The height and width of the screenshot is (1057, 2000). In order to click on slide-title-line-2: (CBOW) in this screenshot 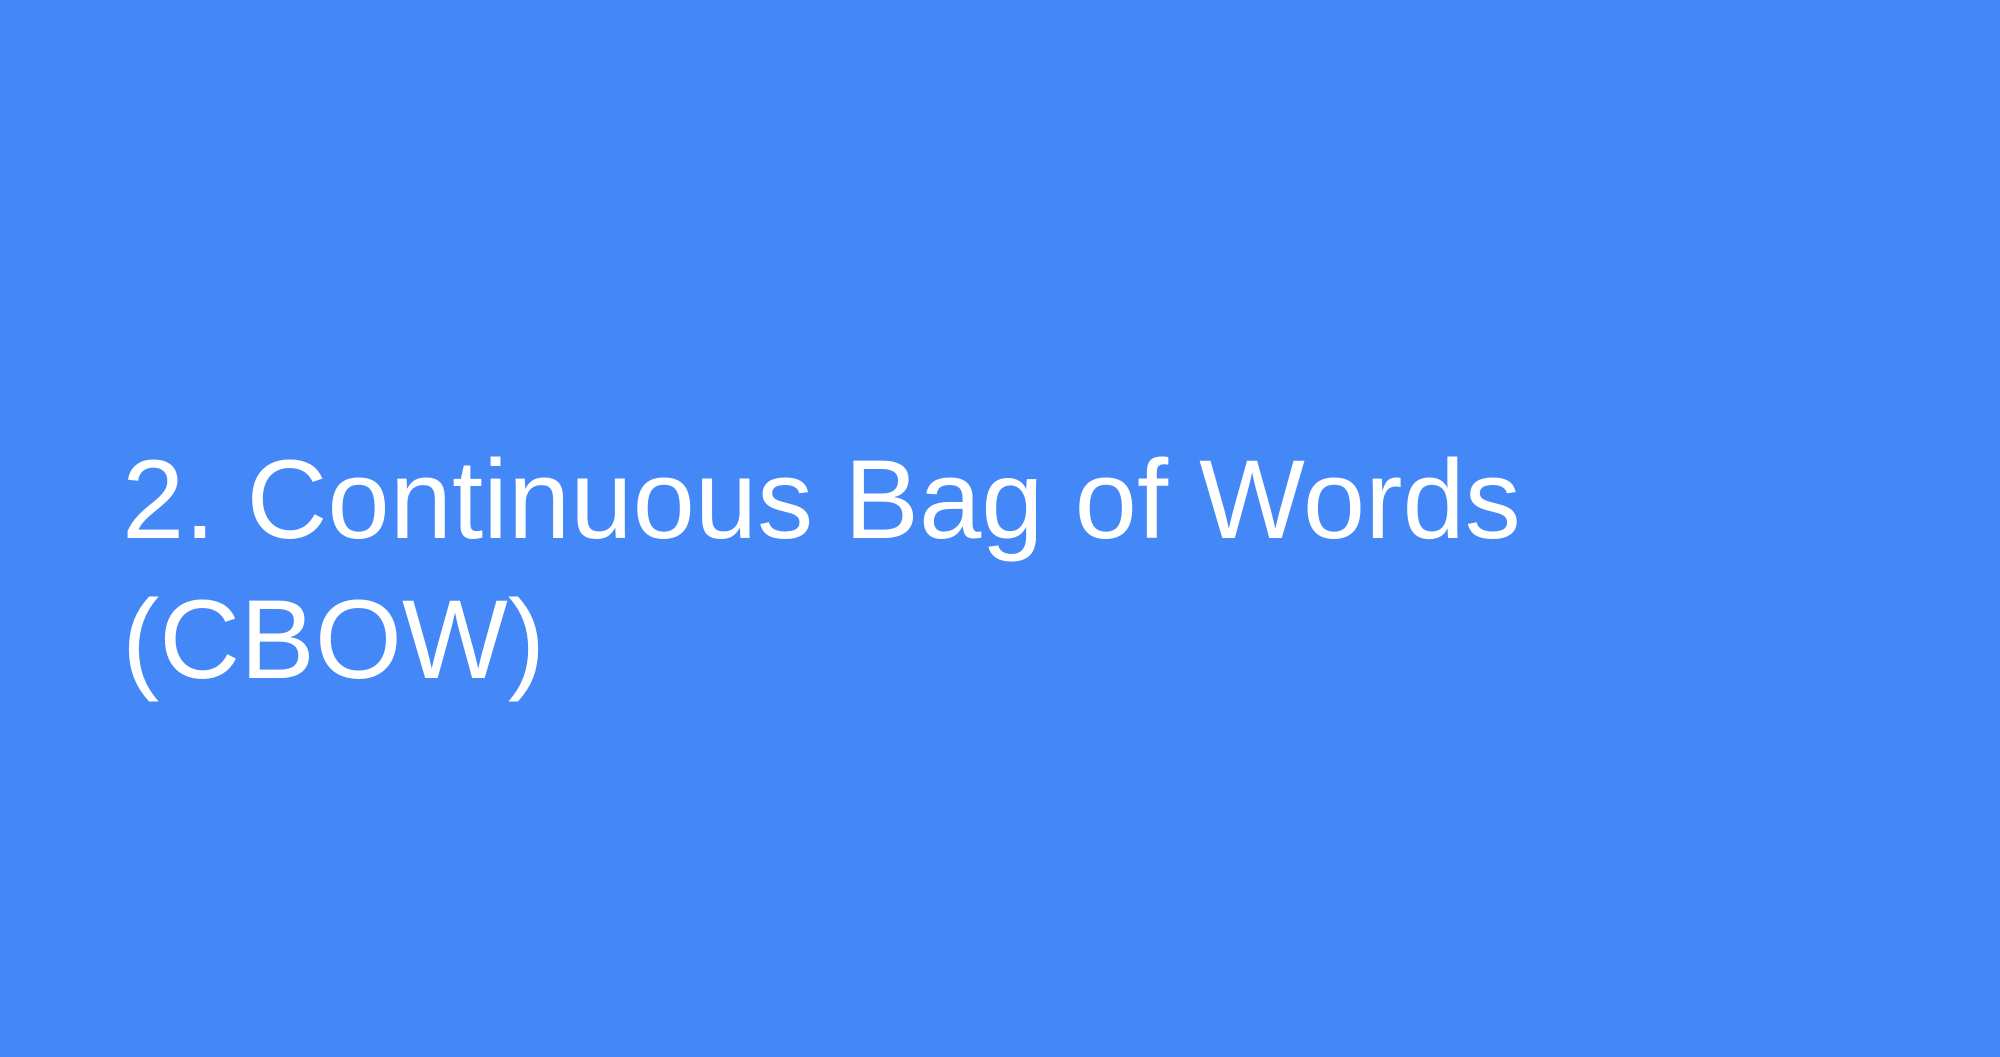, I will do `click(334, 639)`.